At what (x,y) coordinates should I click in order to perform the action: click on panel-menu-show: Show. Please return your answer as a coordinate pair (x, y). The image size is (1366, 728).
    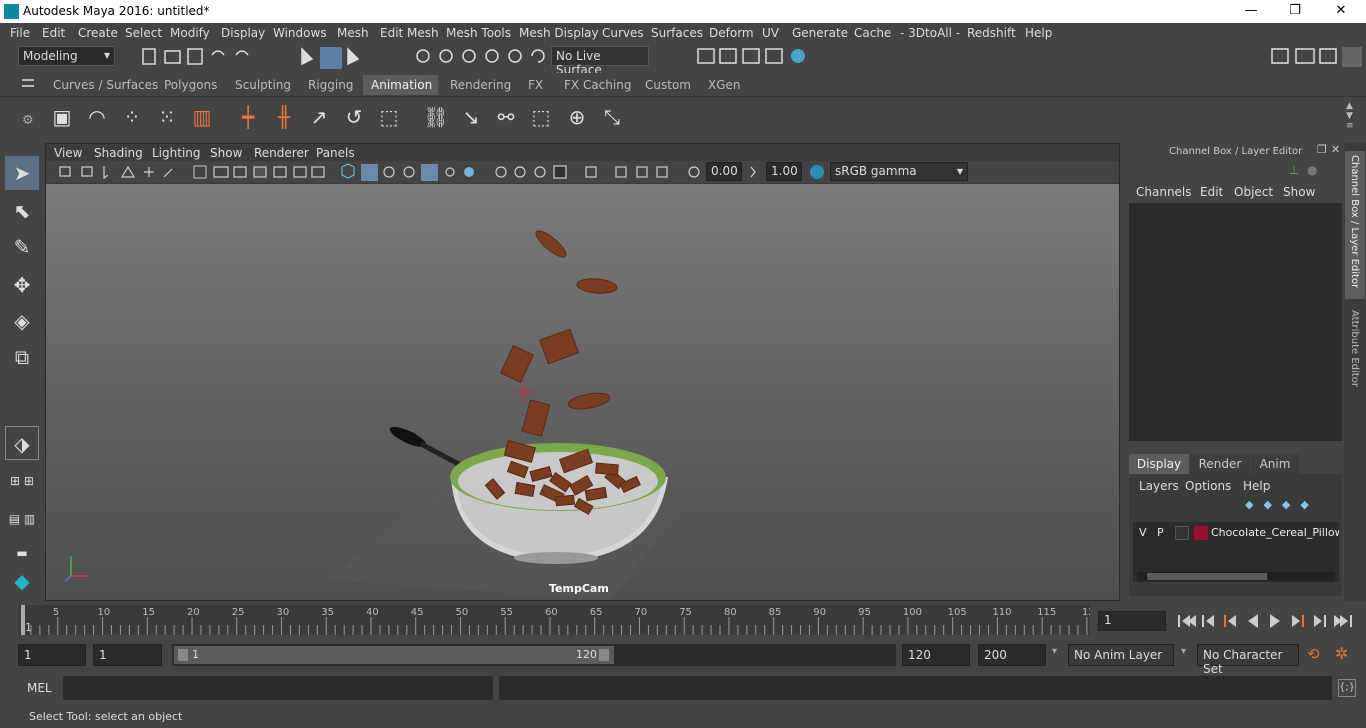
    Looking at the image, I should click on (226, 153).